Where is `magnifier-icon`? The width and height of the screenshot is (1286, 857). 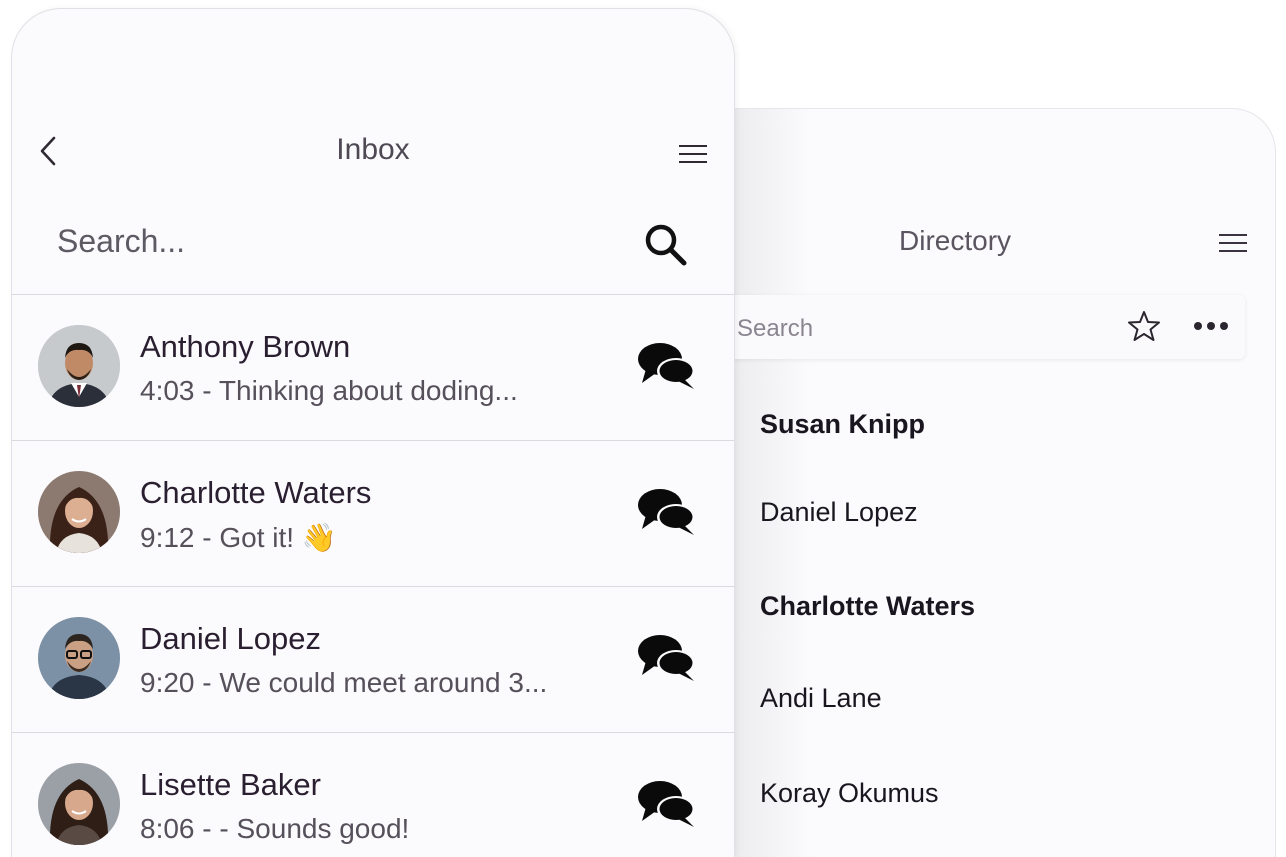 magnifier-icon is located at coordinates (666, 245).